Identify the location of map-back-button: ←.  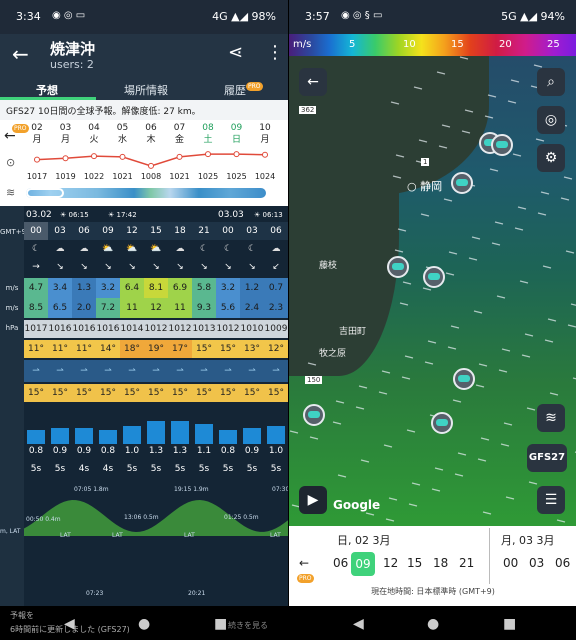
(313, 82).